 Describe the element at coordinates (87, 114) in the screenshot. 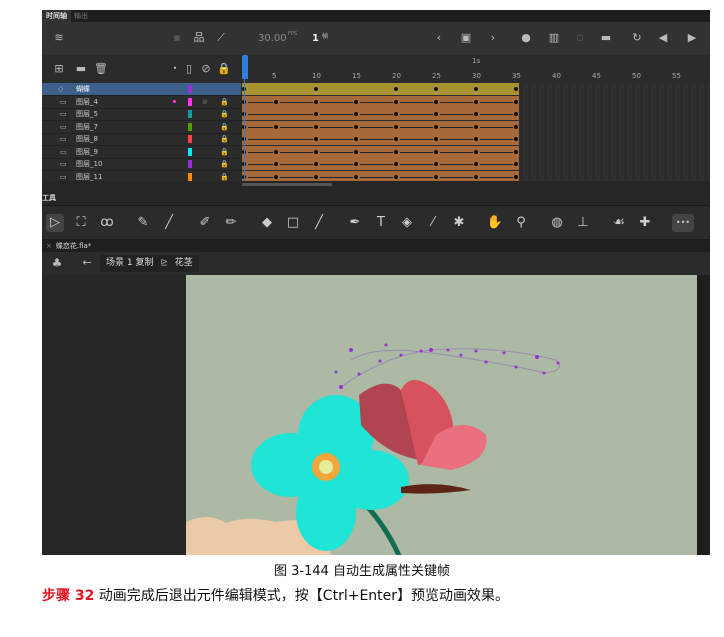

I see `layer-name: 图层_5` at that location.